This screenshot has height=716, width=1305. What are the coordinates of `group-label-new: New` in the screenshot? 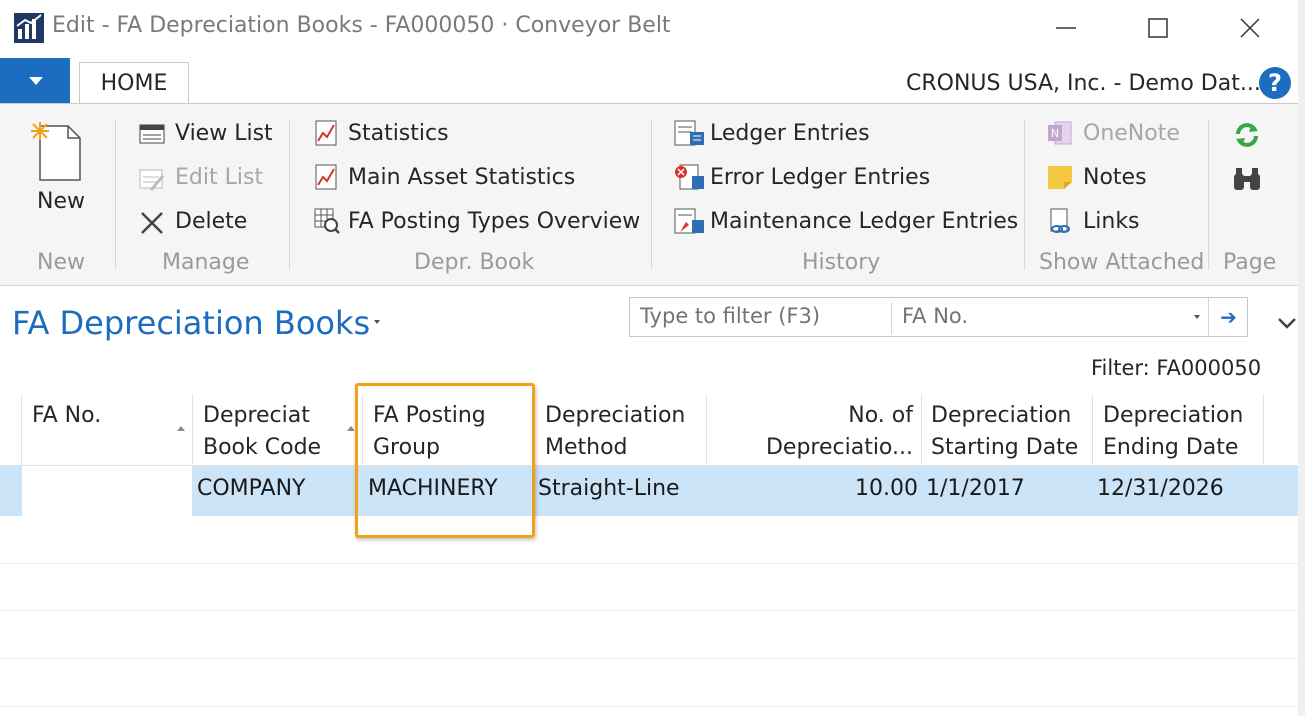 It's located at (61, 262).